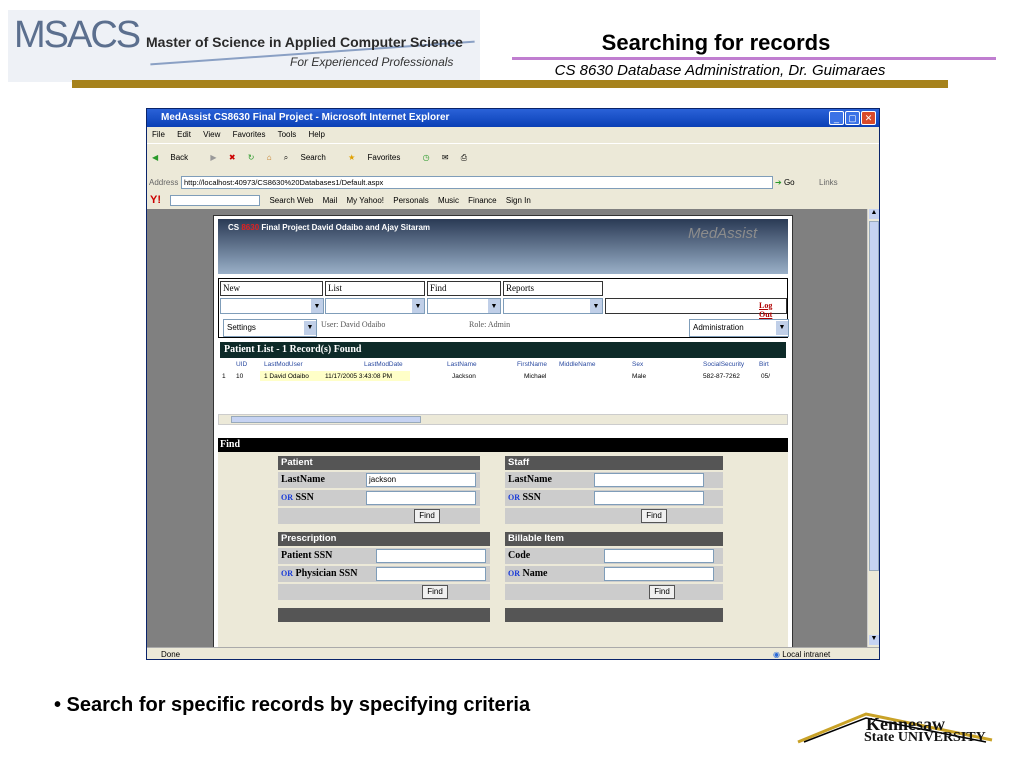 This screenshot has height=768, width=1024. What do you see at coordinates (379, 516) in the screenshot?
I see `patient-find-row` at bounding box center [379, 516].